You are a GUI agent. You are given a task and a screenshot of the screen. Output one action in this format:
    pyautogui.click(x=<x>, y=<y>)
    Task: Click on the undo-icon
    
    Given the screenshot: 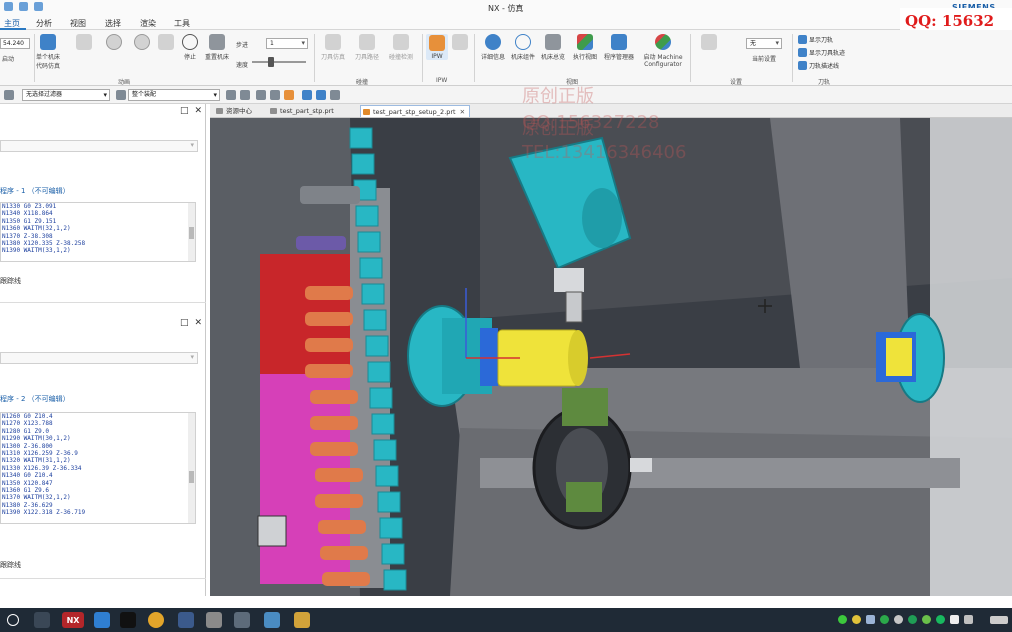 What is the action you would take?
    pyautogui.click(x=23, y=6)
    